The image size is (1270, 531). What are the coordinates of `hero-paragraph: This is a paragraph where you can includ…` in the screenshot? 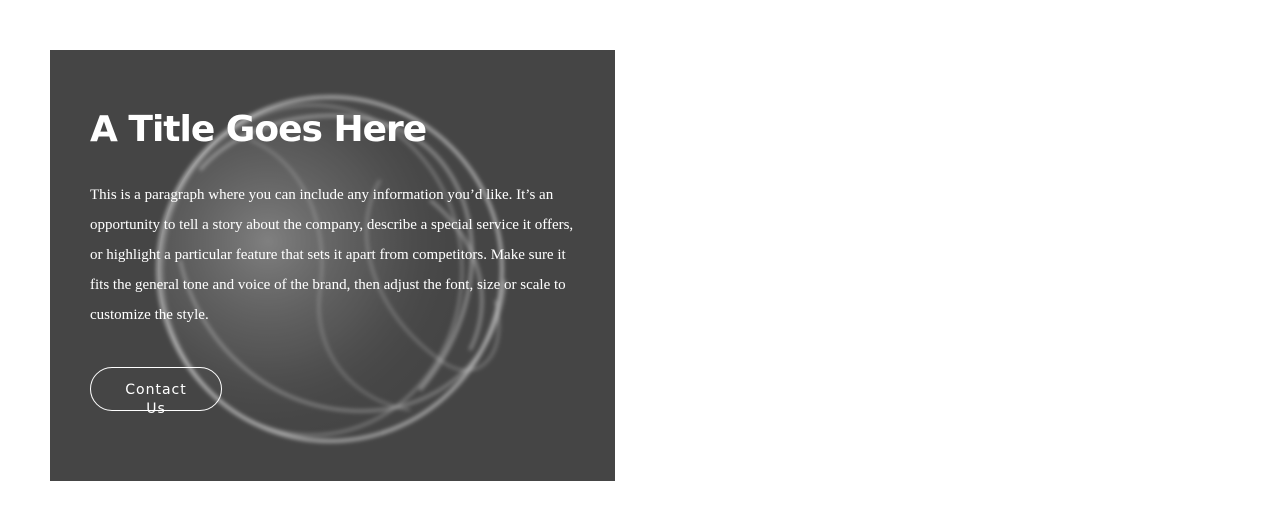 It's located at (332, 255).